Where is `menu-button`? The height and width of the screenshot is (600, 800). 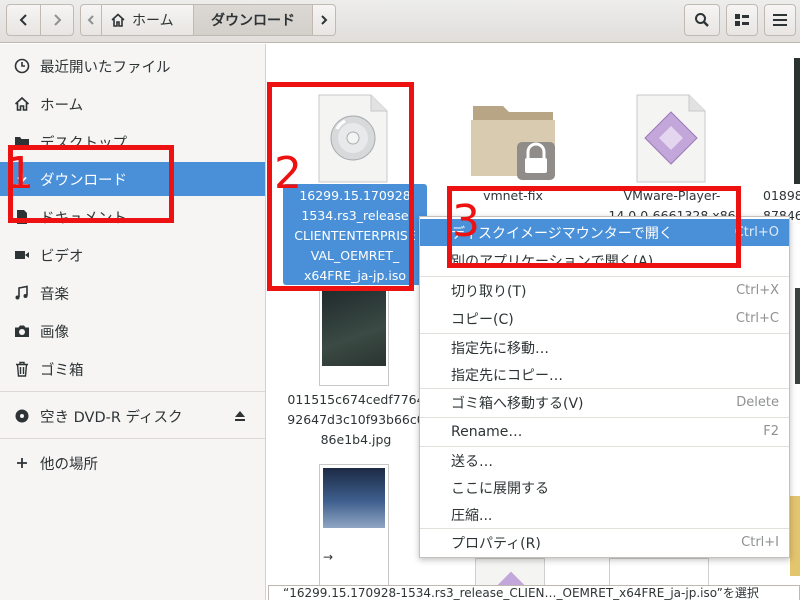 menu-button is located at coordinates (780, 20).